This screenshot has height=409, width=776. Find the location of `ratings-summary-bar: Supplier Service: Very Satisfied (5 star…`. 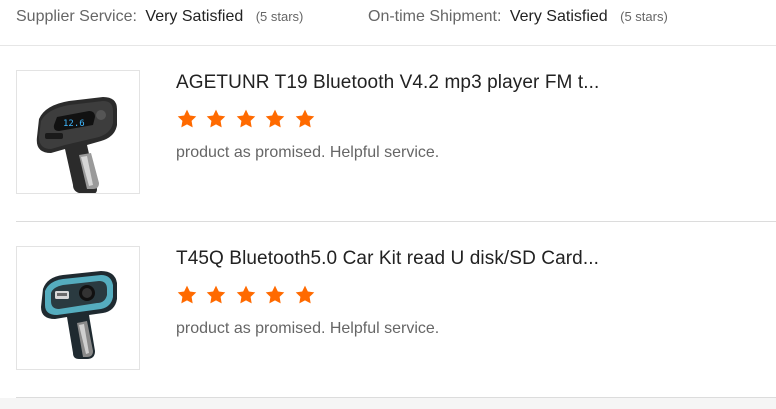

ratings-summary-bar: Supplier Service: Very Satisfied (5 star… is located at coordinates (388, 23).